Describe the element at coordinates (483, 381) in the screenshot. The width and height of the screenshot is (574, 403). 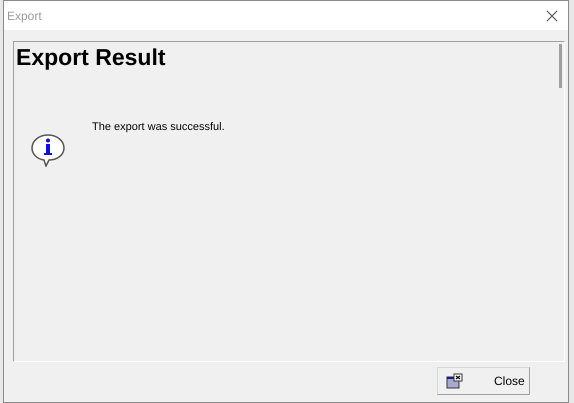
I see `close-button: Close` at that location.